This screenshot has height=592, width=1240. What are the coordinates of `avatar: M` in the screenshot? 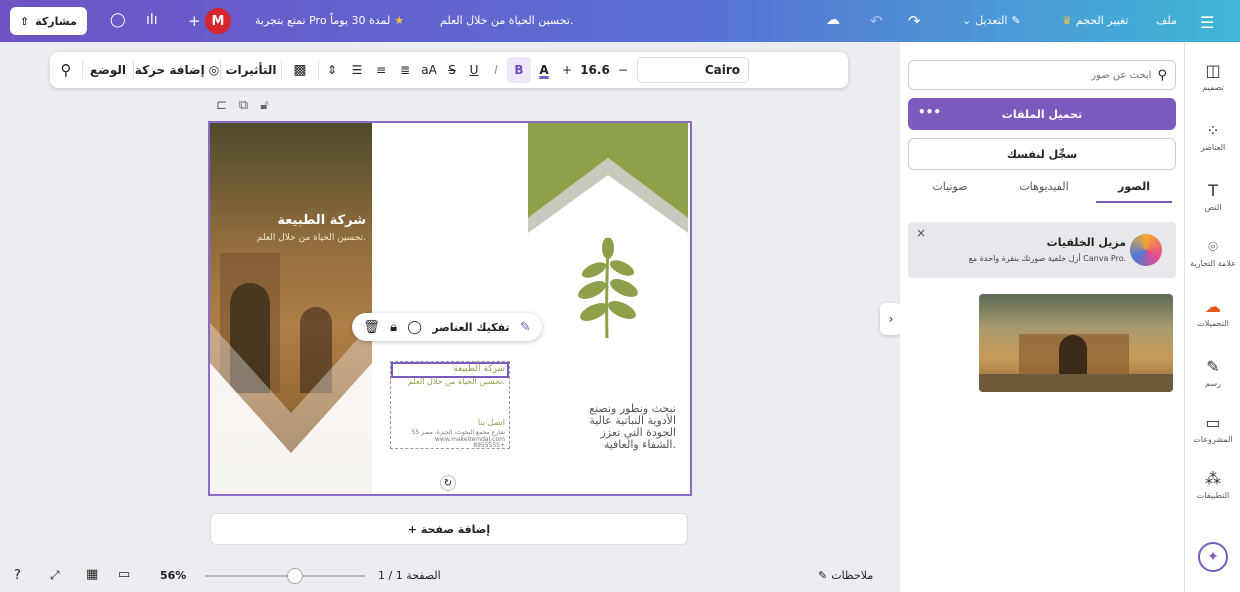 It's located at (218, 21).